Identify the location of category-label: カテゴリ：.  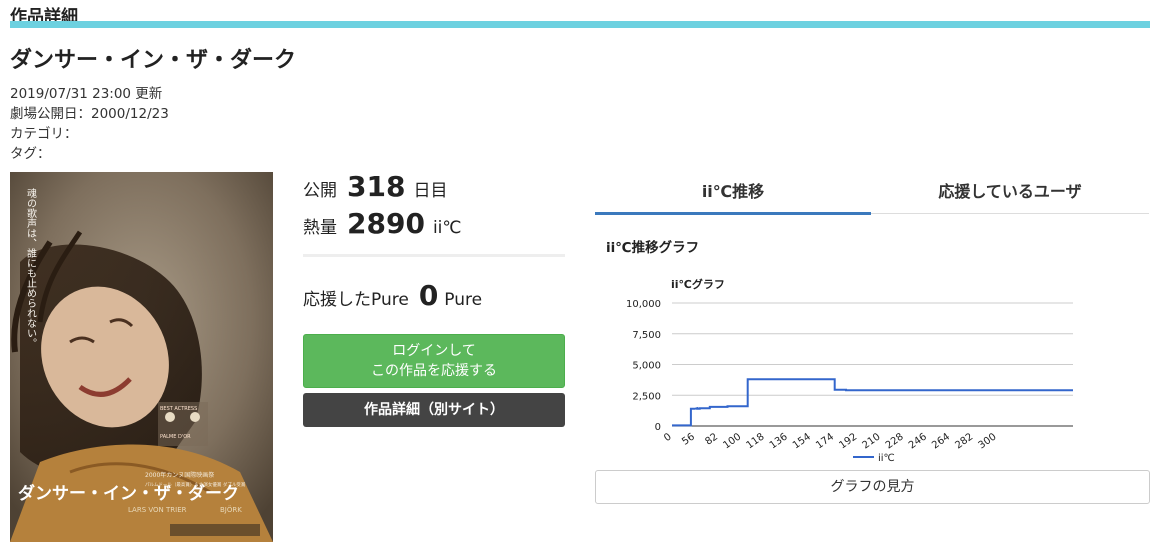
(44, 134).